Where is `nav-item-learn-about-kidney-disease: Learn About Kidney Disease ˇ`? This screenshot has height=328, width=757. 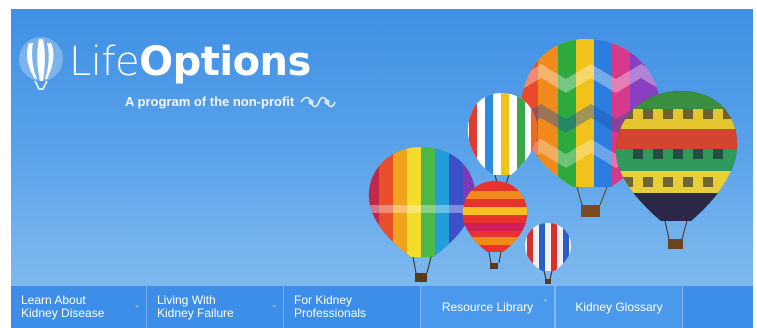 nav-item-learn-about-kidney-disease: Learn About Kidney Disease ˇ is located at coordinates (78, 307).